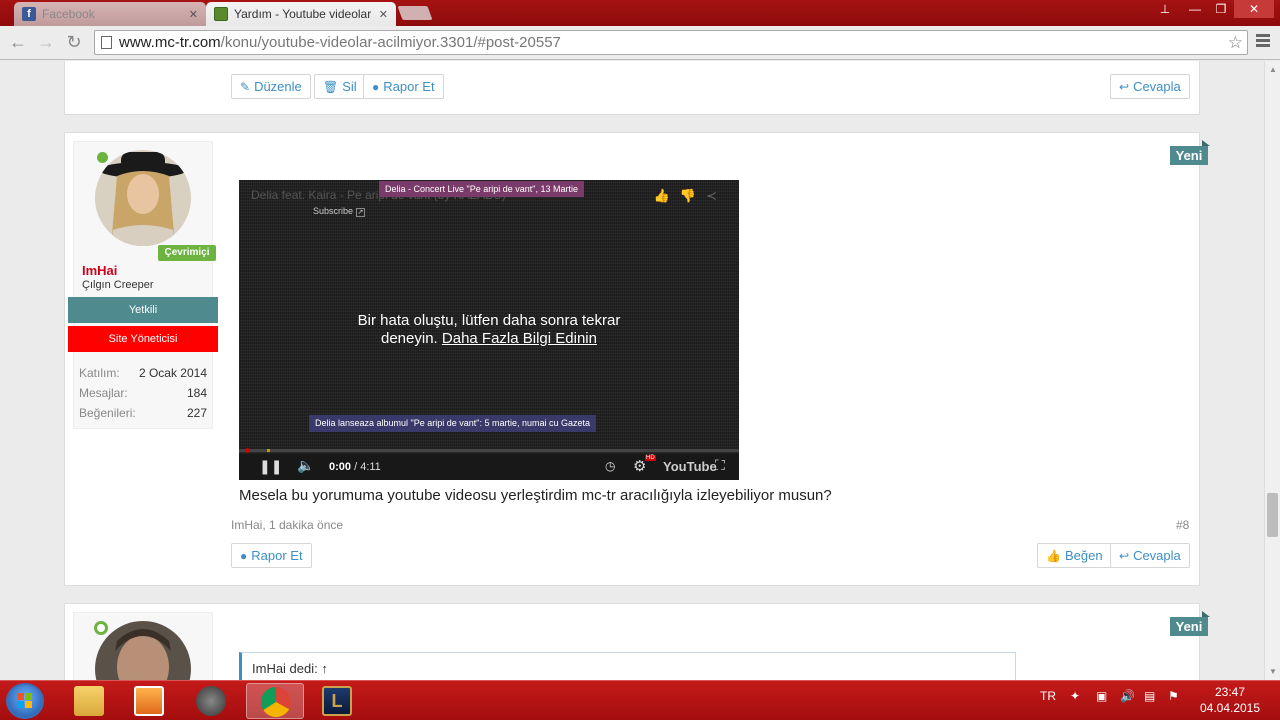 Image resolution: width=1280 pixels, height=720 pixels. I want to click on nvidia-icon: ▣, so click(1101, 696).